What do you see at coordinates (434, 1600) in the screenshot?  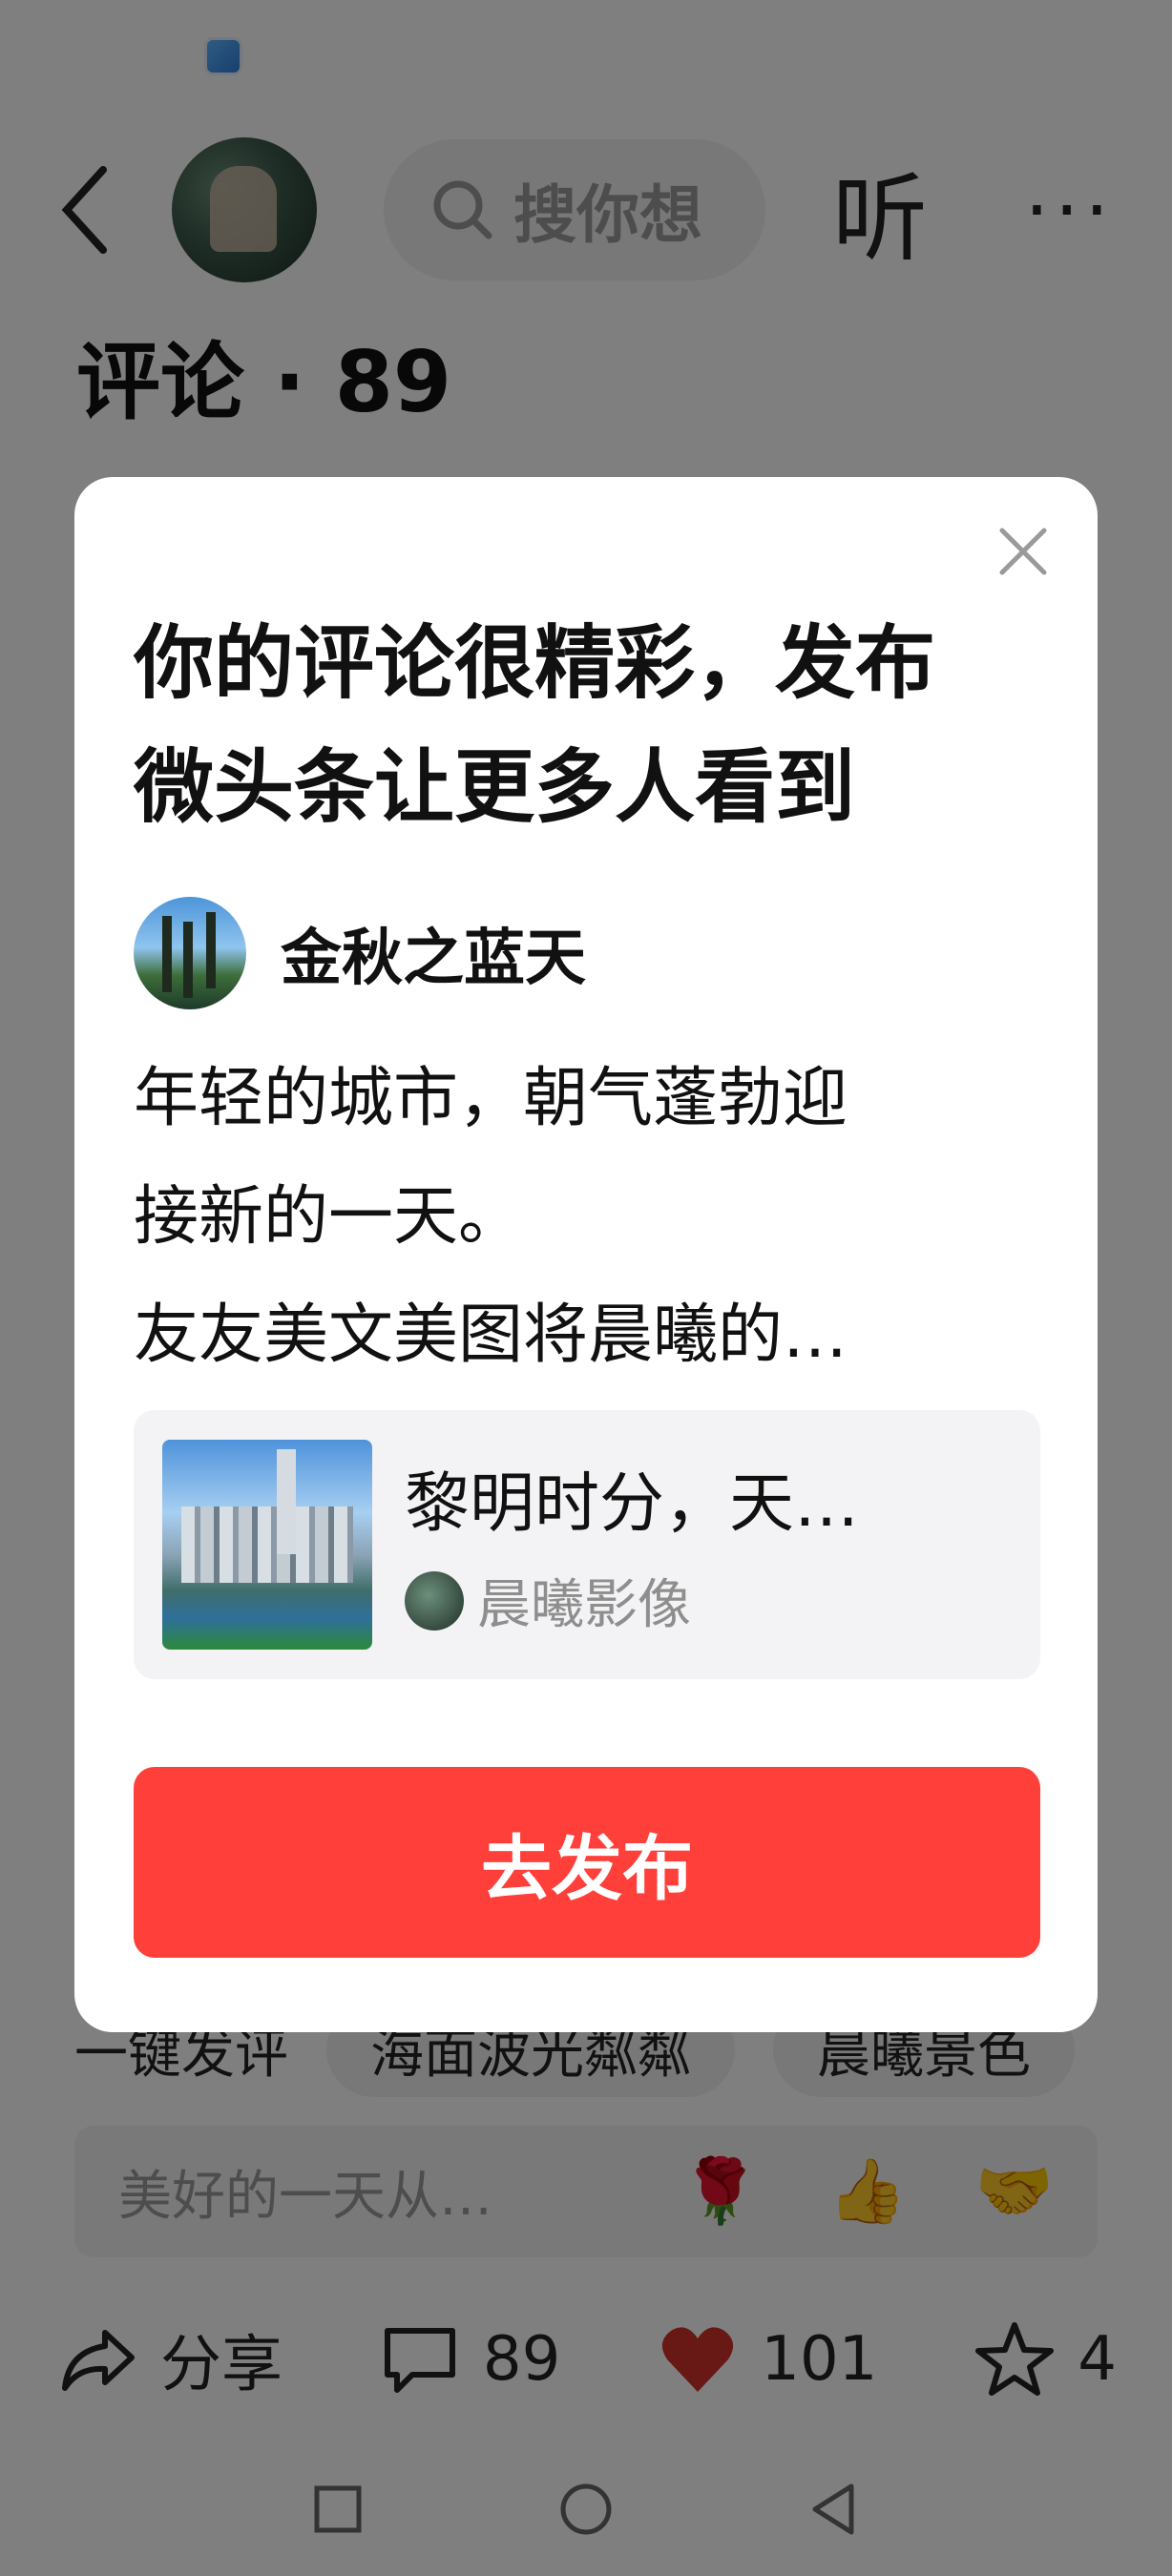 I see `source-avatar` at bounding box center [434, 1600].